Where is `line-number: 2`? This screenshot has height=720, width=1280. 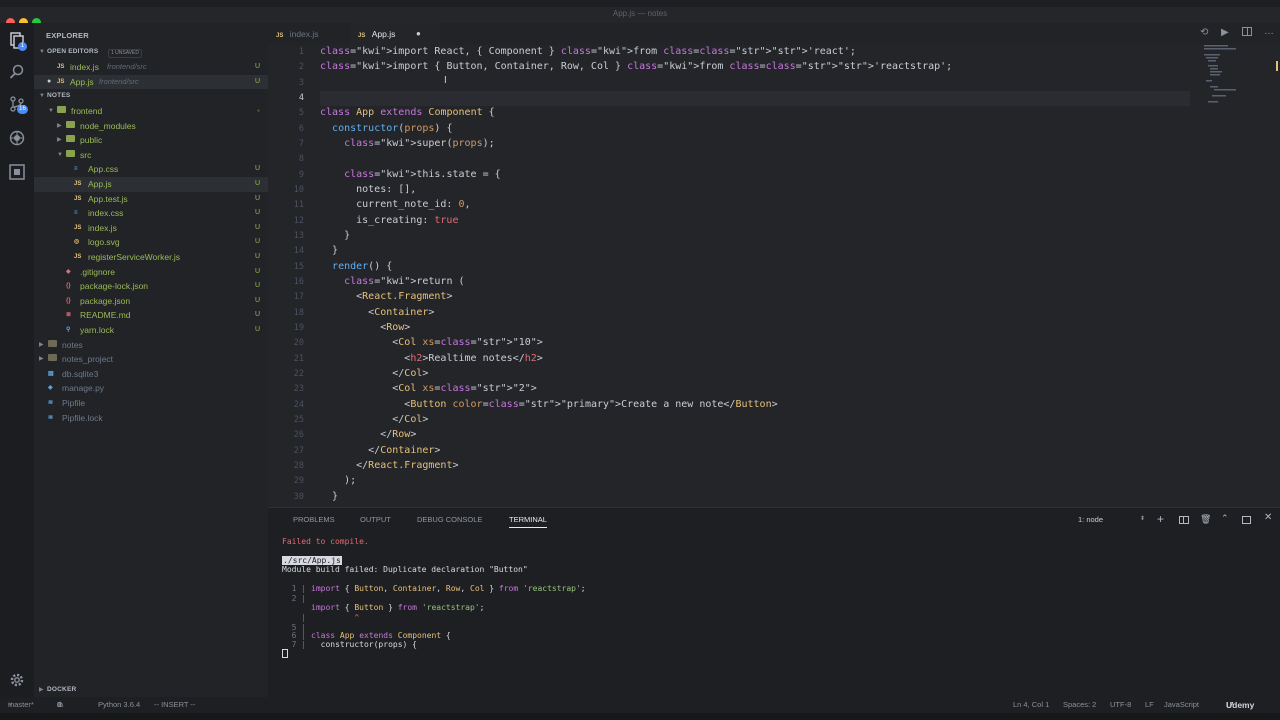
line-number: 2 is located at coordinates (301, 67).